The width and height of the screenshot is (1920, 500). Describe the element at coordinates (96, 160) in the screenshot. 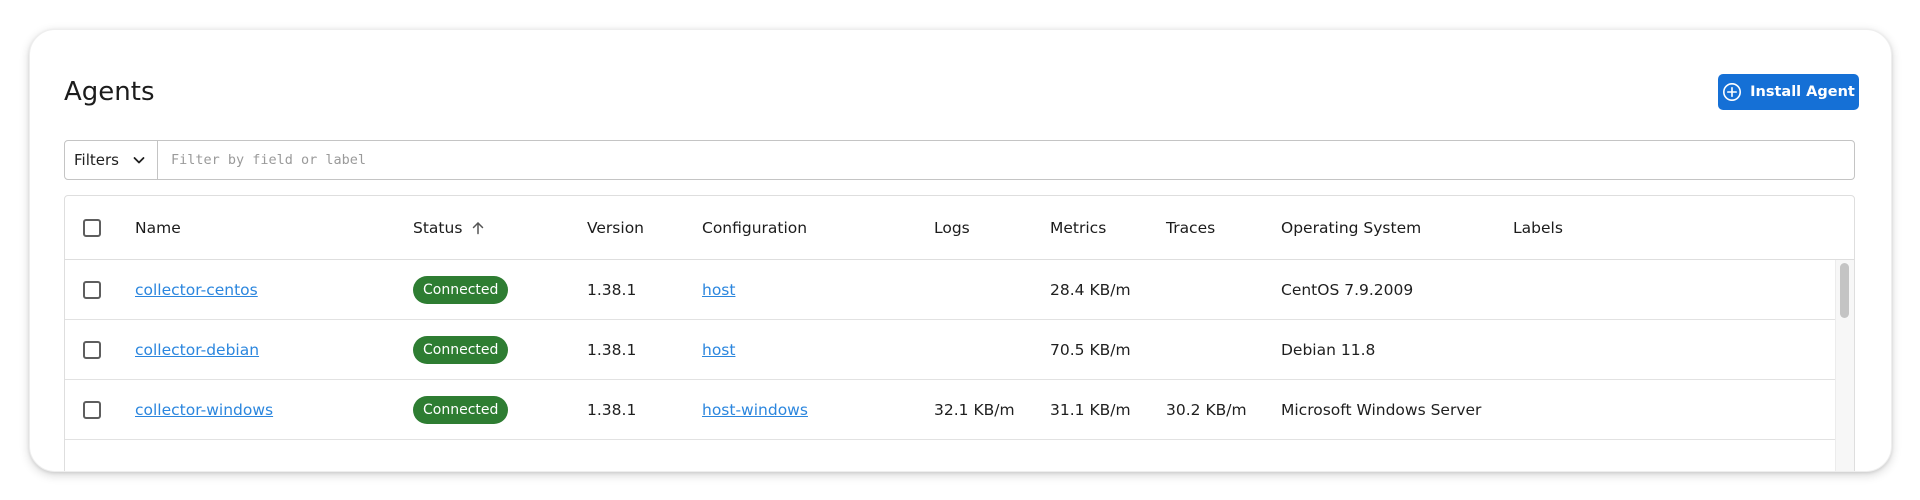

I see `filters-dropdown-label: Filters` at that location.